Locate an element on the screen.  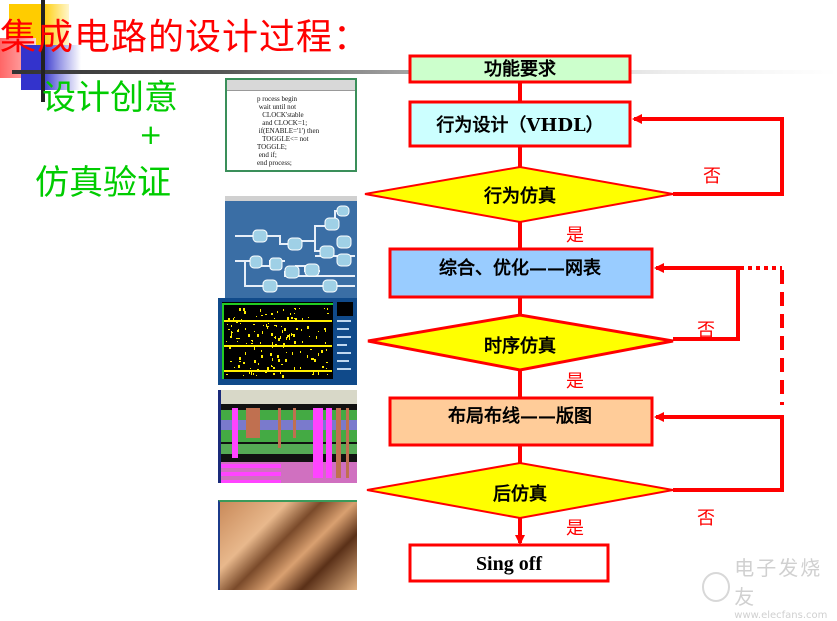
watermark: 电子发烧友 www.elecfans.com is located at coordinates (769, 586).